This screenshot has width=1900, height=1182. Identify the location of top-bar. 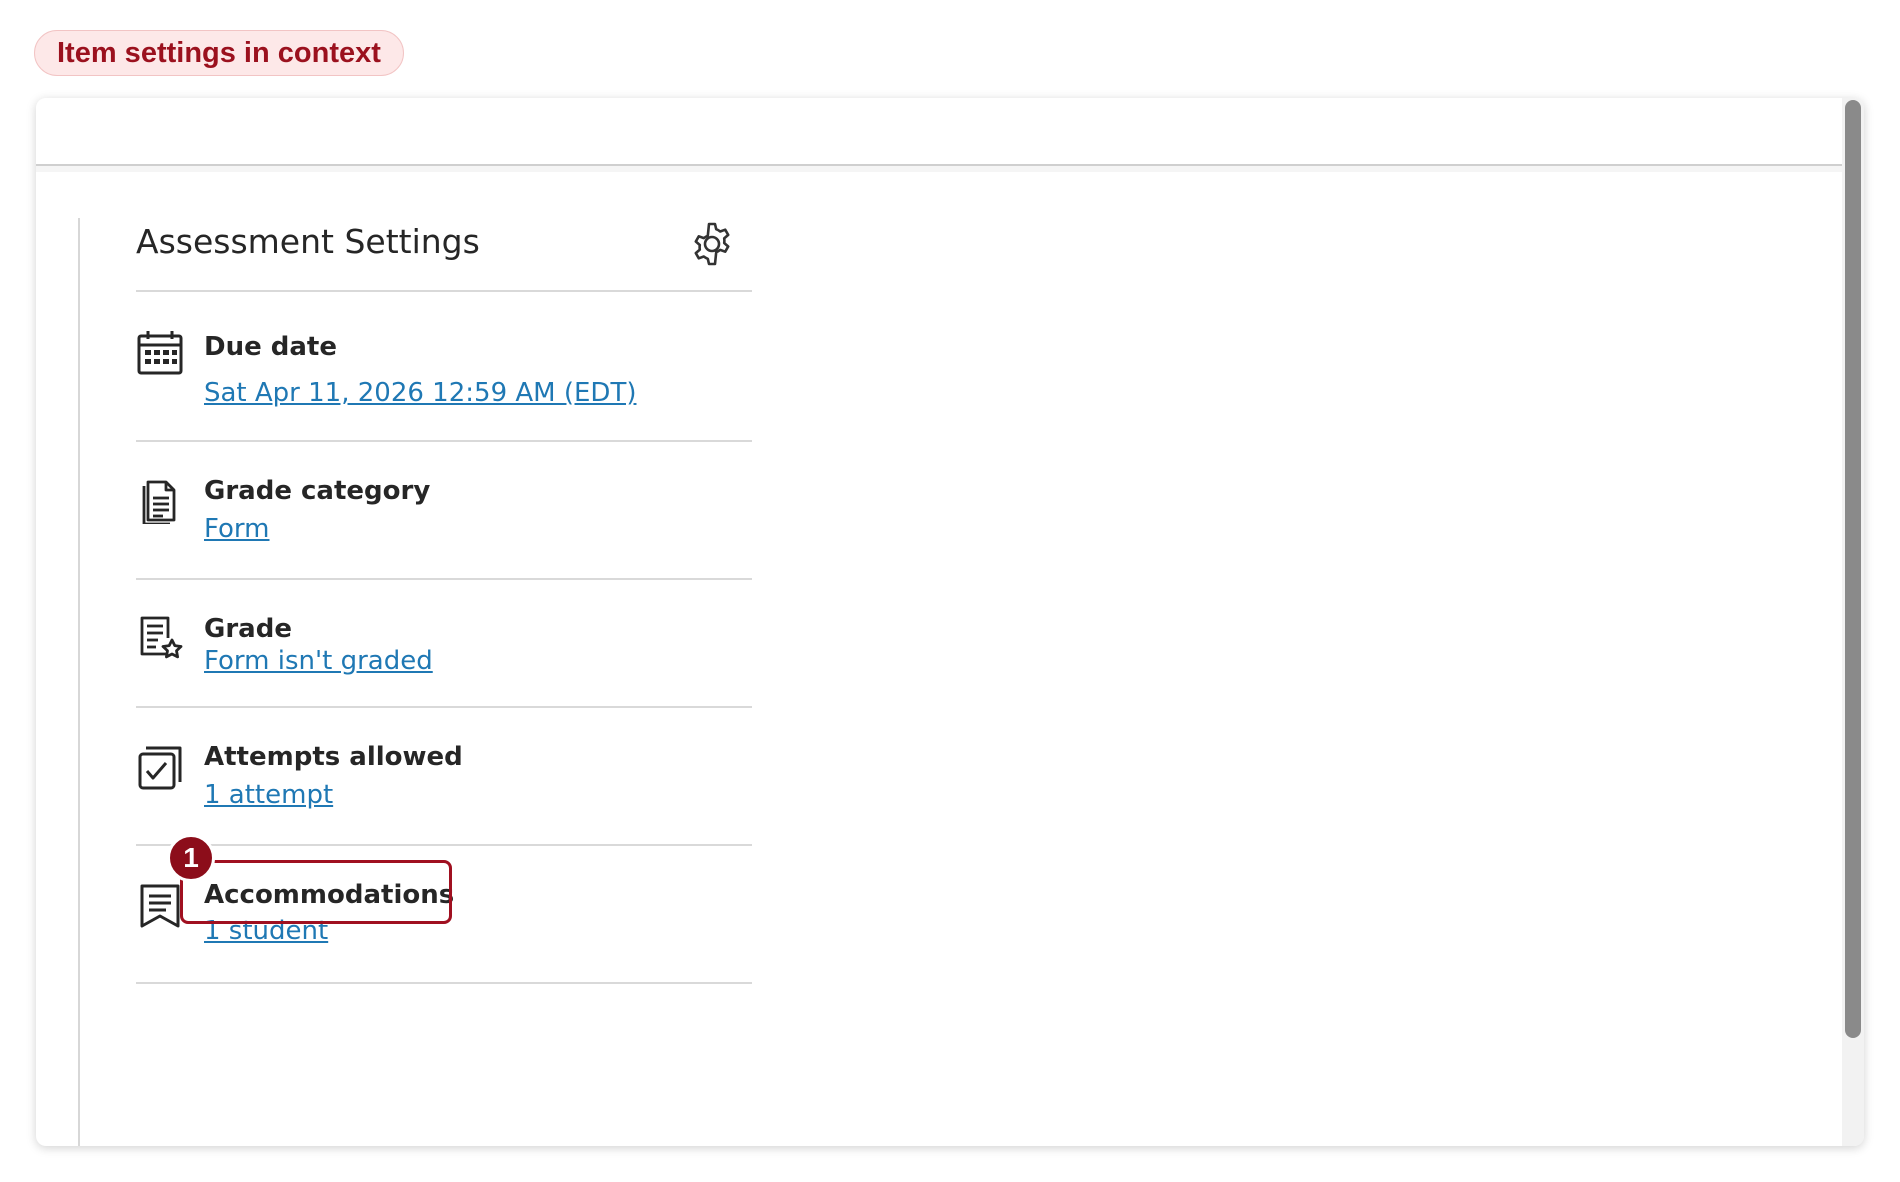
(939, 132).